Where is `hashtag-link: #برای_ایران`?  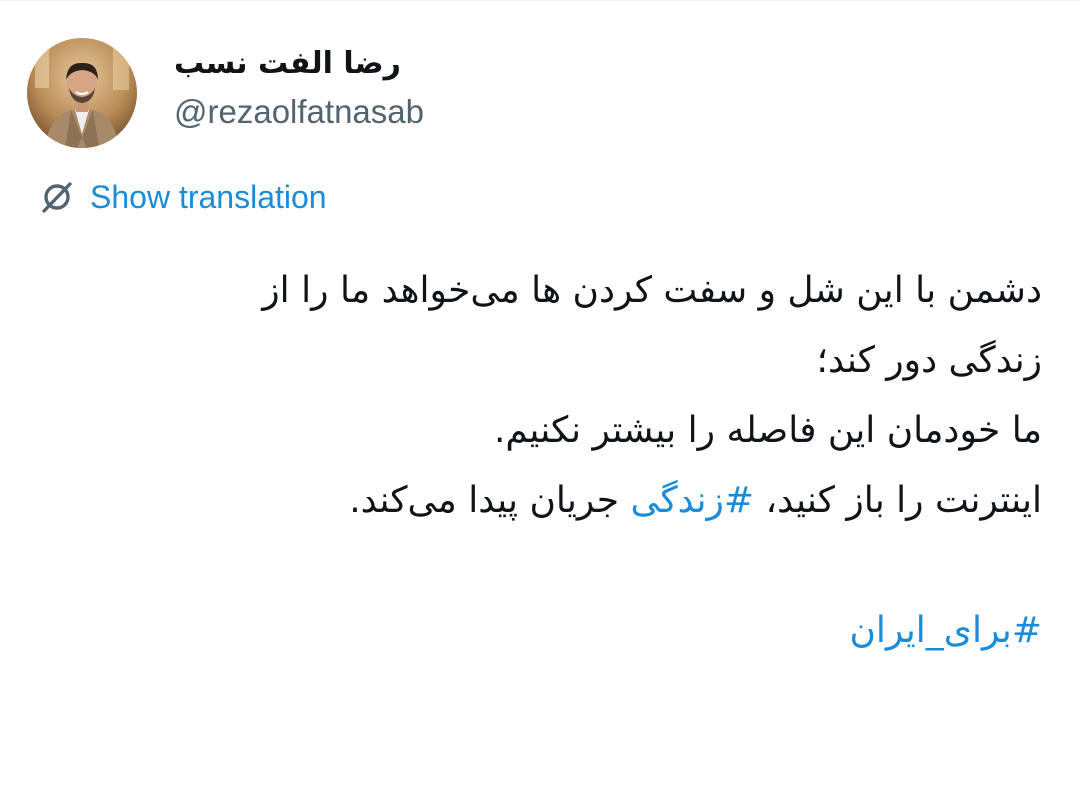 hashtag-link: #برای_ایران is located at coordinates (945, 630).